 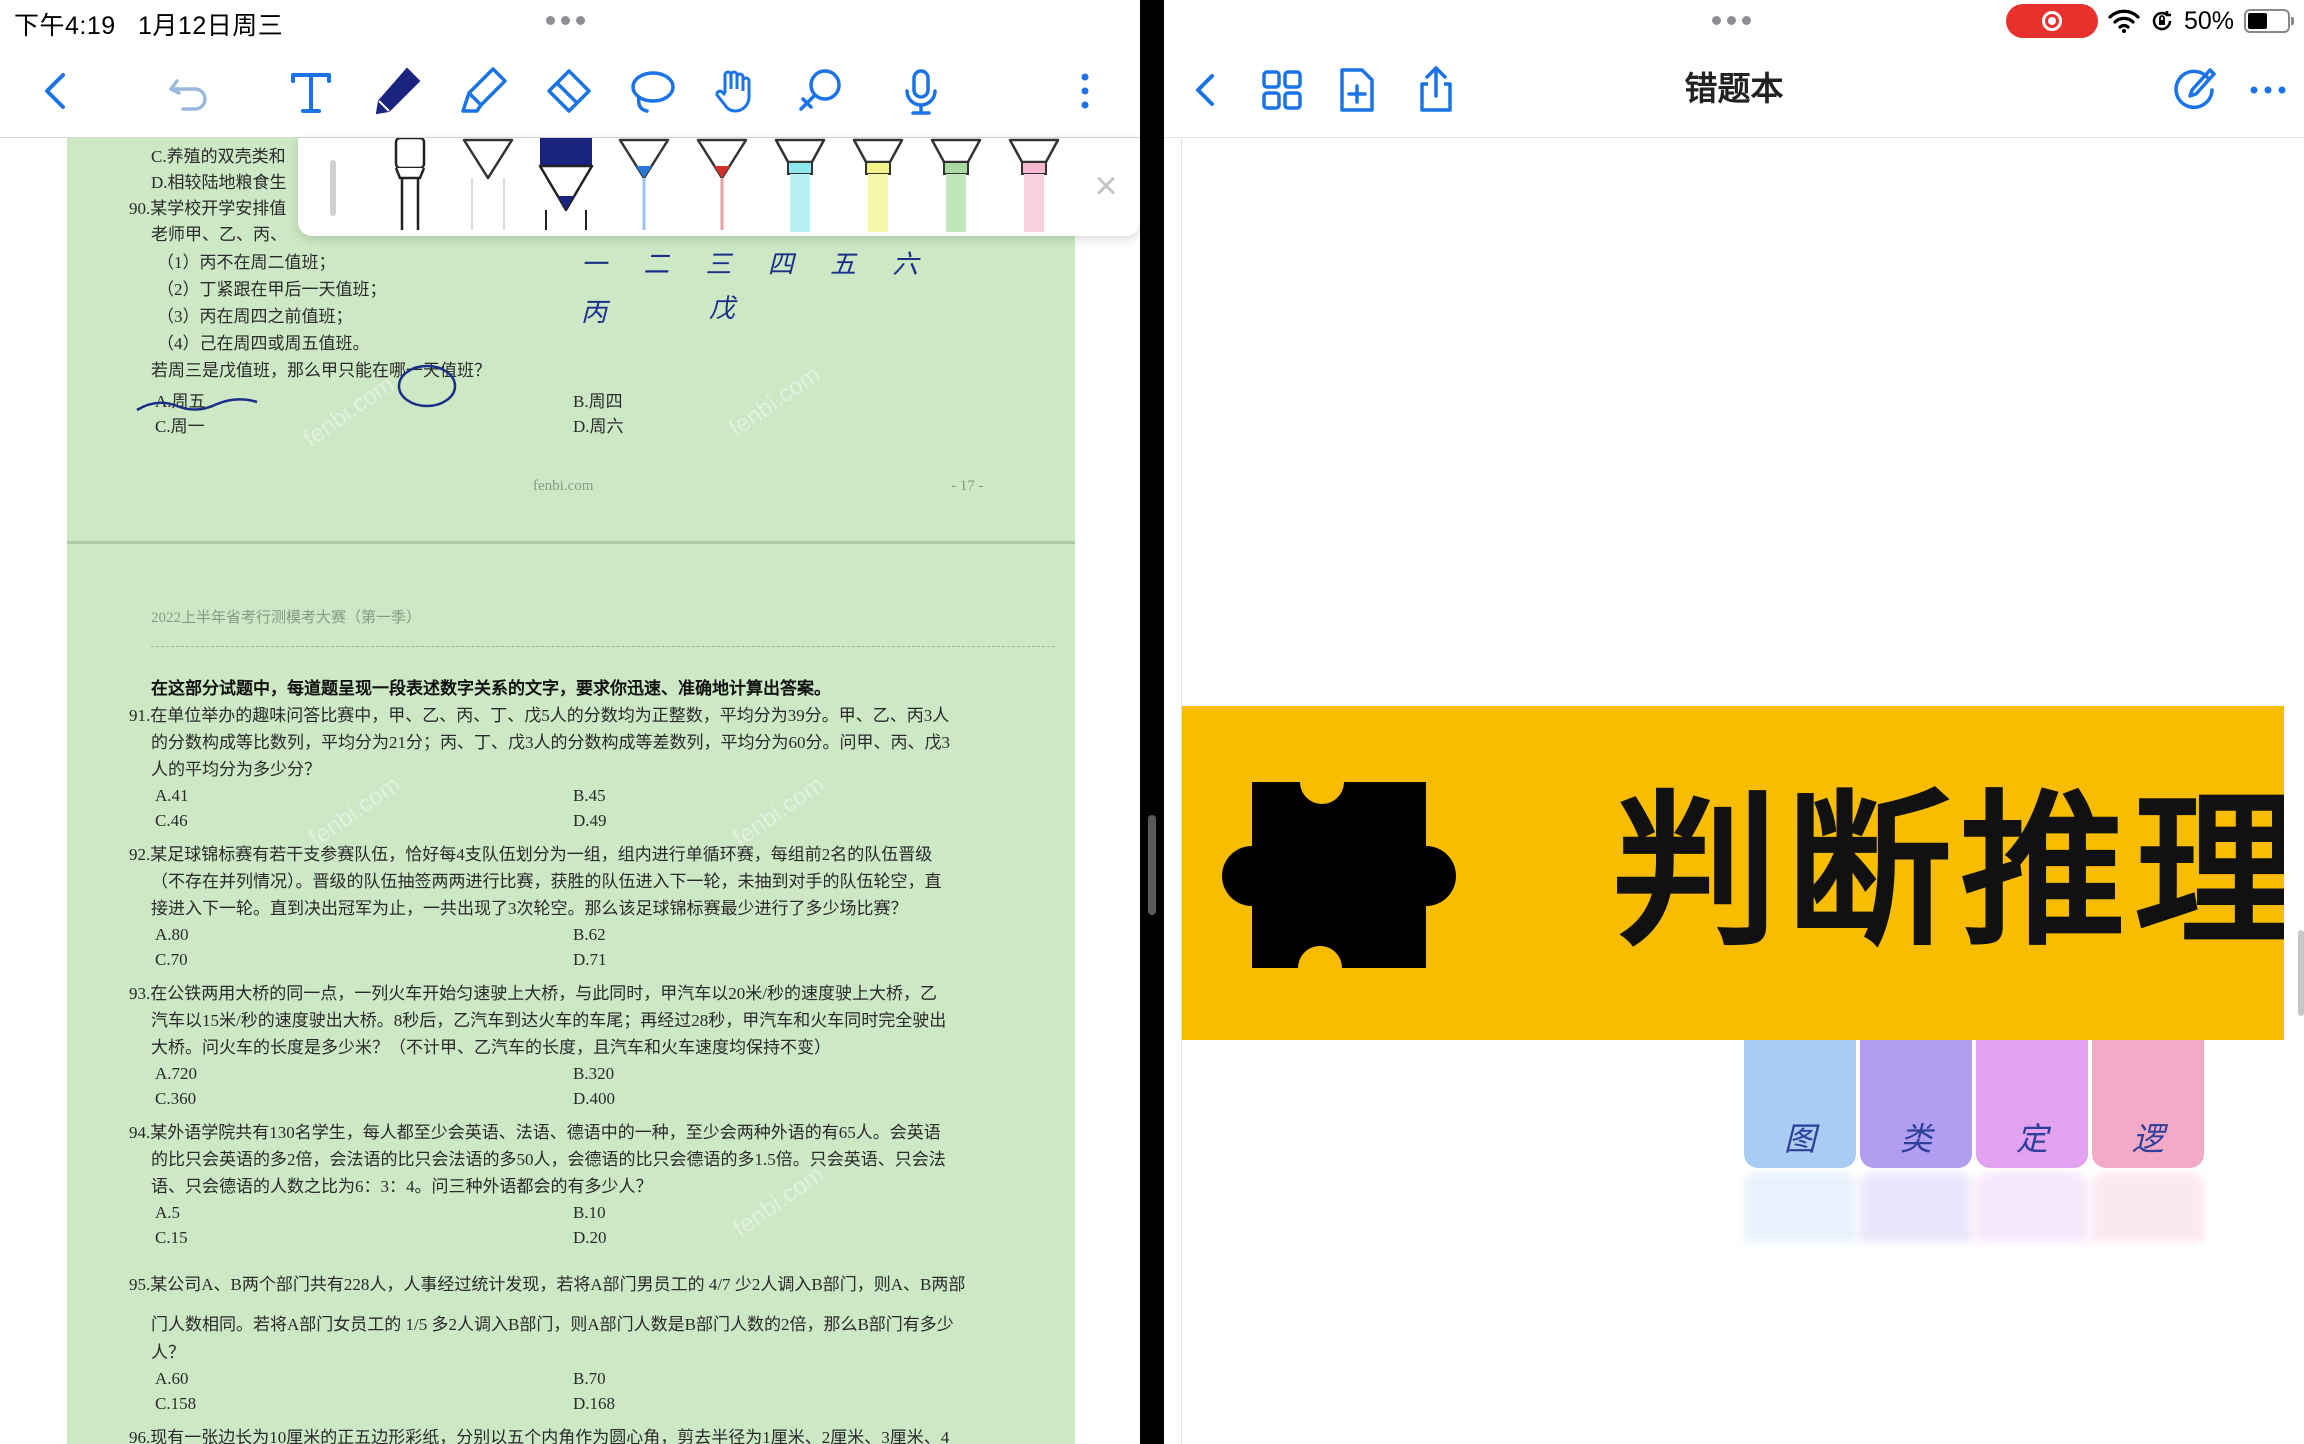 I want to click on tab-tuxing: 图, so click(x=1800, y=1104).